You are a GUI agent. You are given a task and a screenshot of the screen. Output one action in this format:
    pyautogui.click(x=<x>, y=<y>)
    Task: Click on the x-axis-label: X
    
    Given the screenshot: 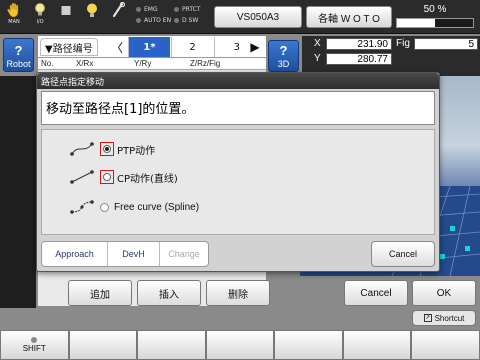 What is the action you would take?
    pyautogui.click(x=317, y=43)
    